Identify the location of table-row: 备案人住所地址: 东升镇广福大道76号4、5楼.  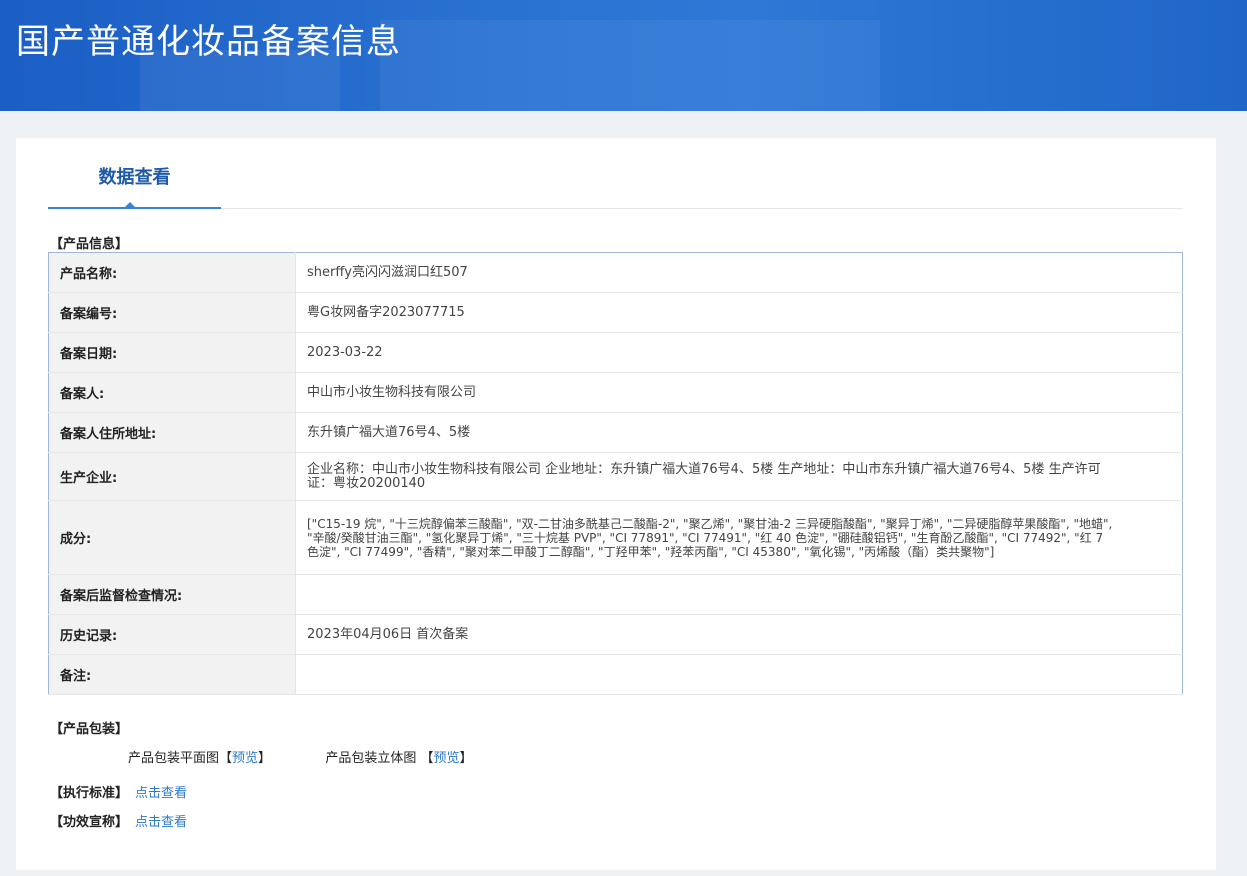
(615, 432).